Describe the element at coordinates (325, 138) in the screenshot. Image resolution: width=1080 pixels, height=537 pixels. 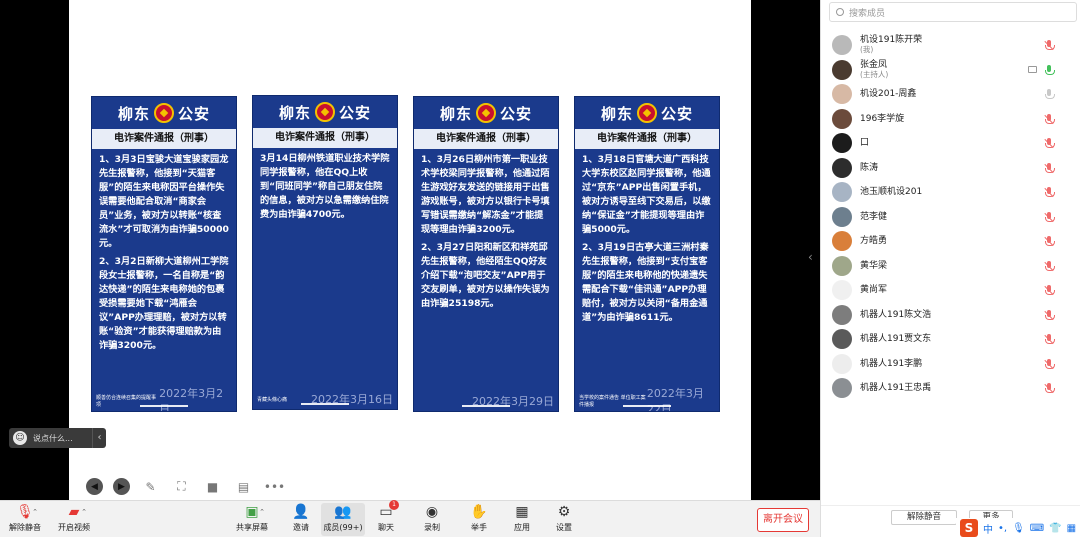
I see `card-subtitle: 电诈案件通报（刑事）` at that location.